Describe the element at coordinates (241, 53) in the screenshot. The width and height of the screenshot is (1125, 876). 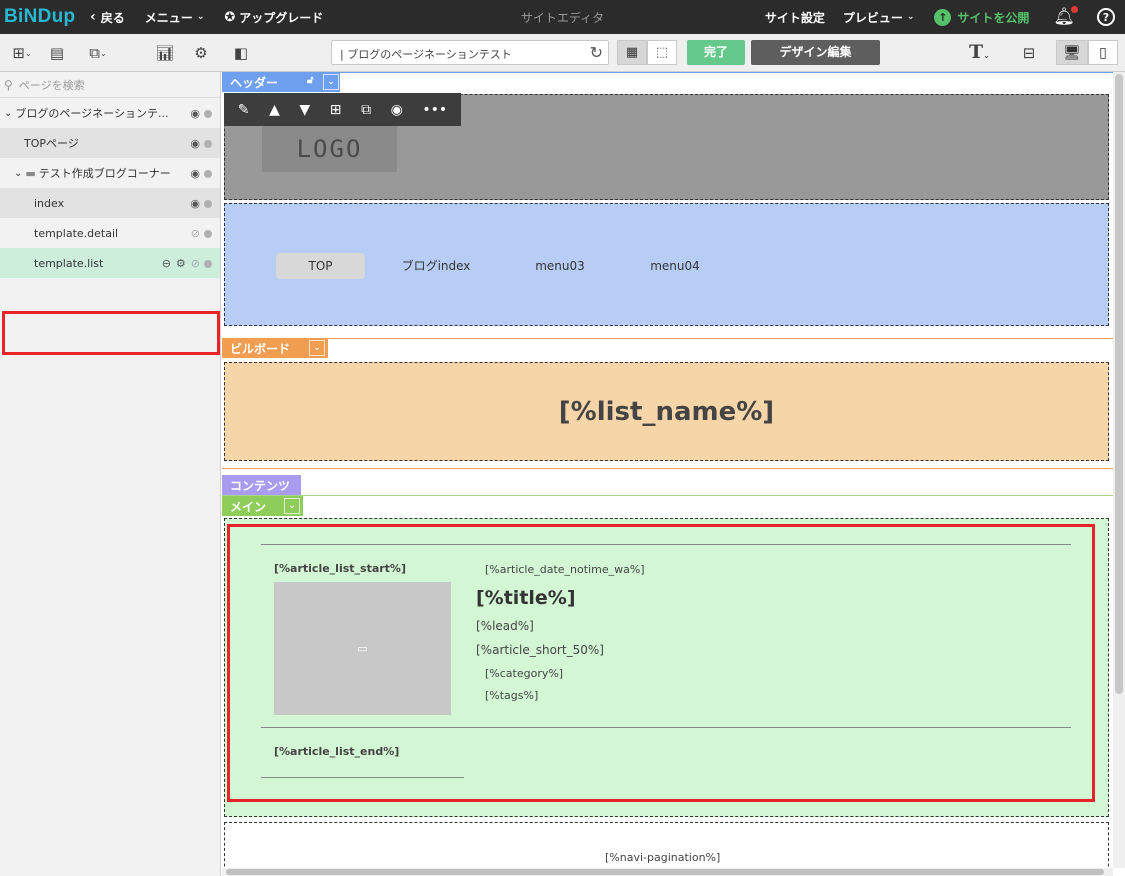
I see `sidebar-toggle-icon: ◧` at that location.